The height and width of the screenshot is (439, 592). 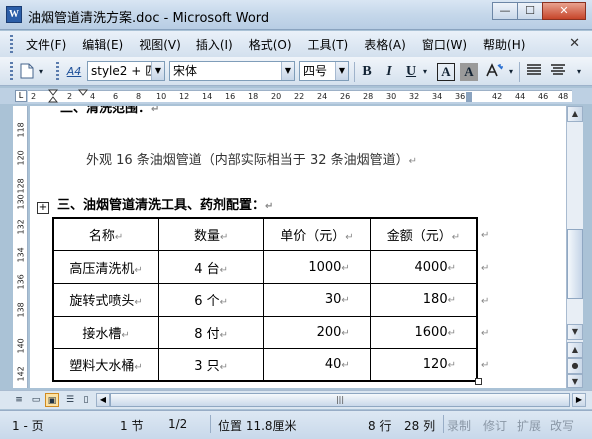 I want to click on table-cell: 高压清洗机↵, so click(x=106, y=267).